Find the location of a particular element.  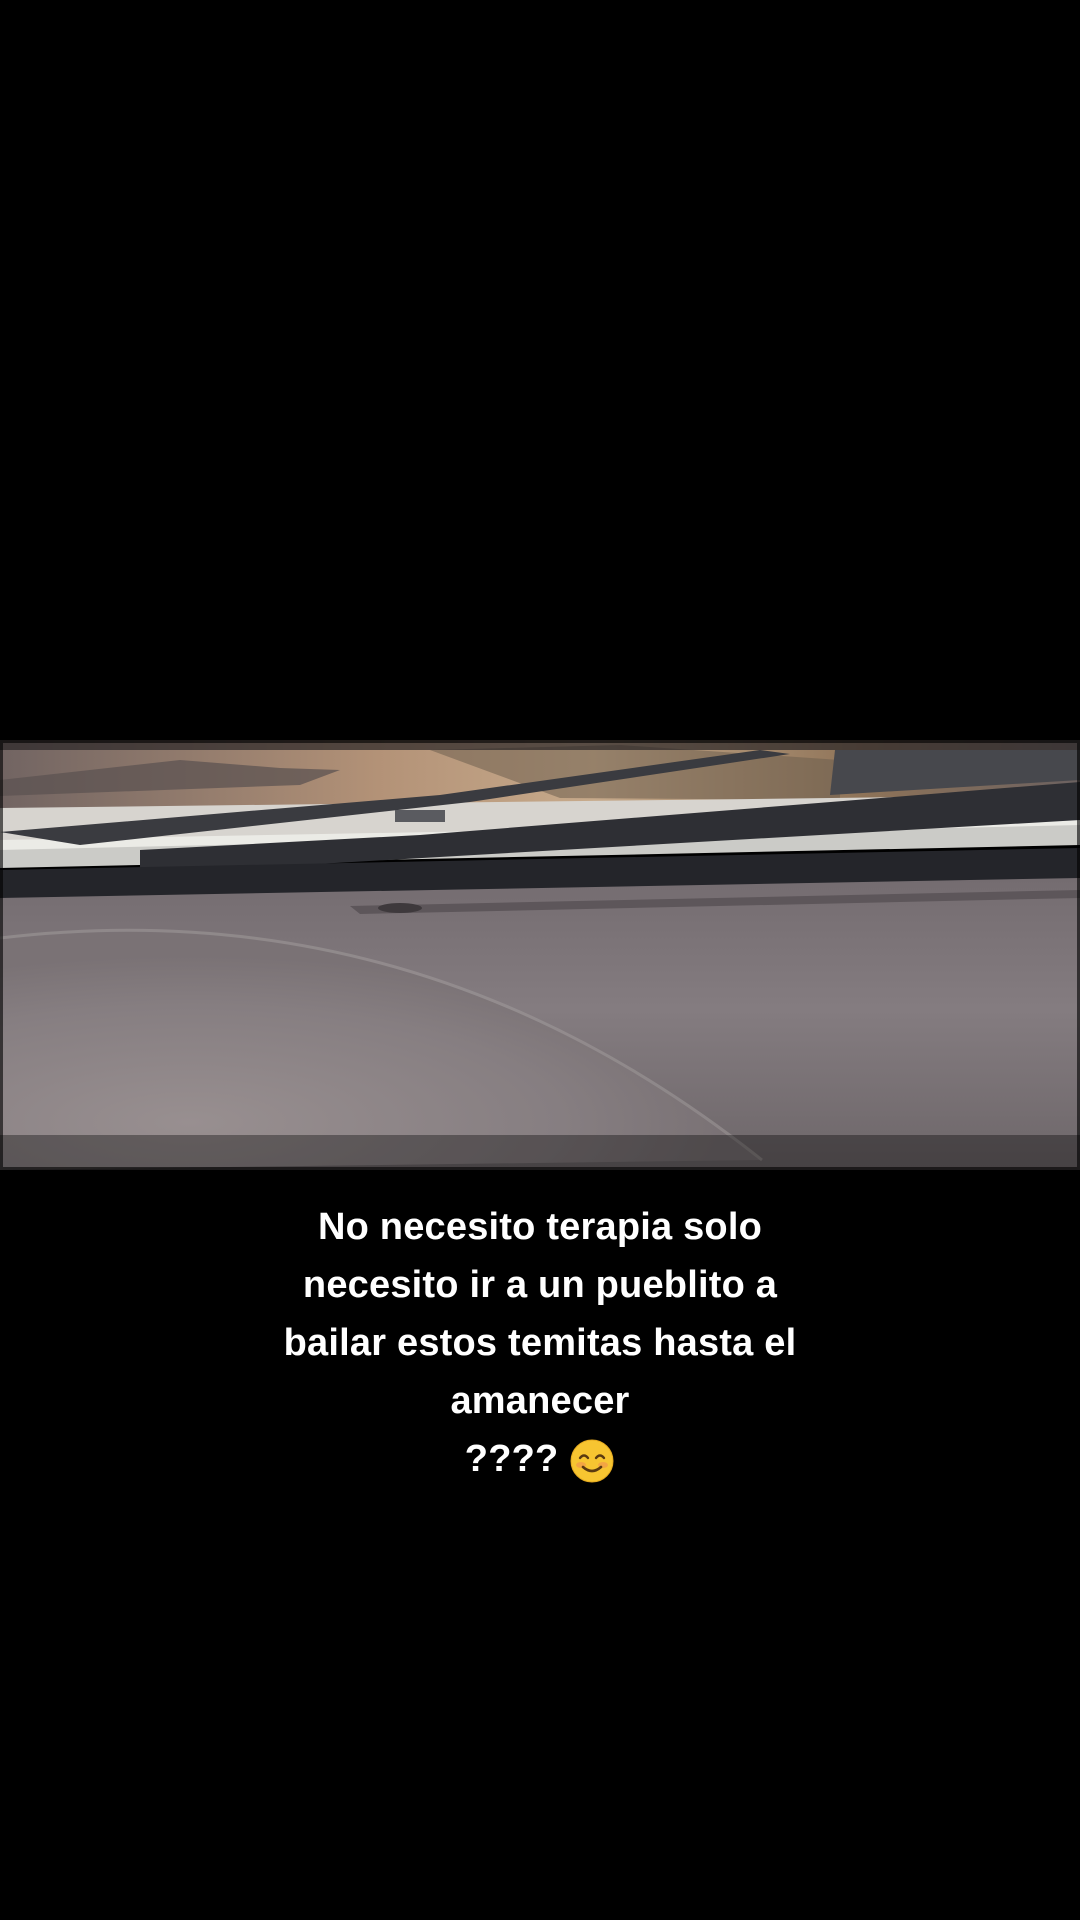

caption-line: amanecer is located at coordinates (540, 1401).